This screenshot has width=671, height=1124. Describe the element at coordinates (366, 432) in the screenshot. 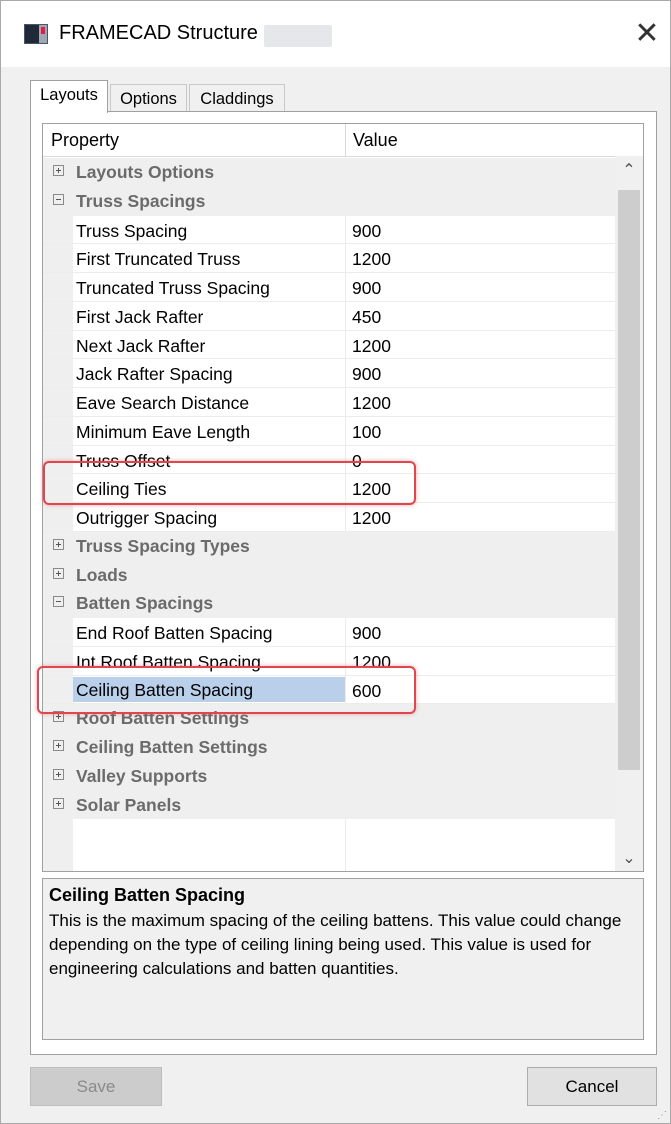

I see `property-value: 100` at that location.